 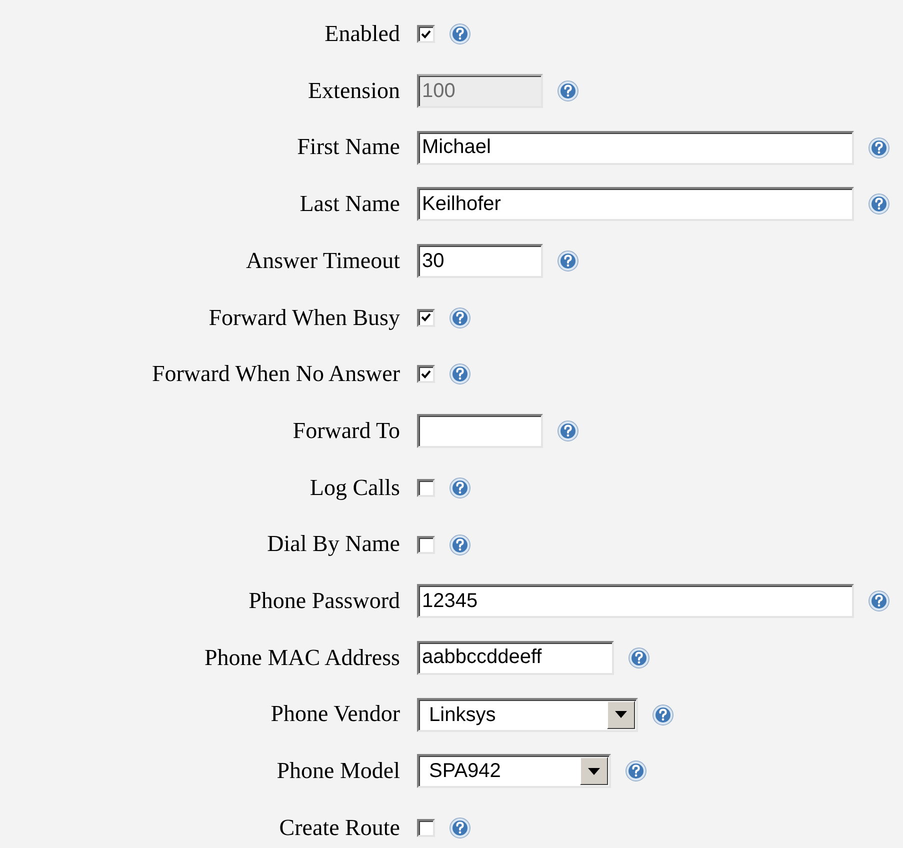 I want to click on field-label: Forward When Busy, so click(x=304, y=318).